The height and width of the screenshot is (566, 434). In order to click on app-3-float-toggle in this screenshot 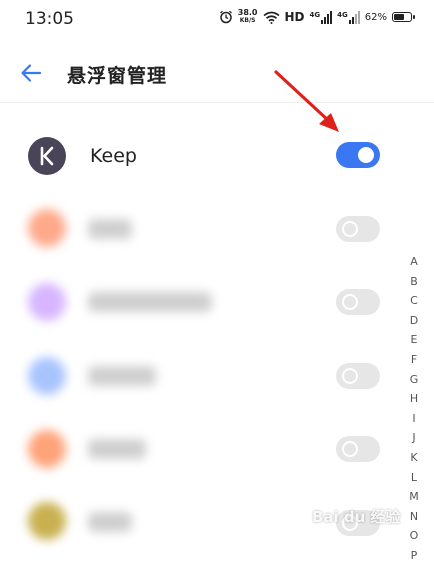, I will do `click(358, 302)`.